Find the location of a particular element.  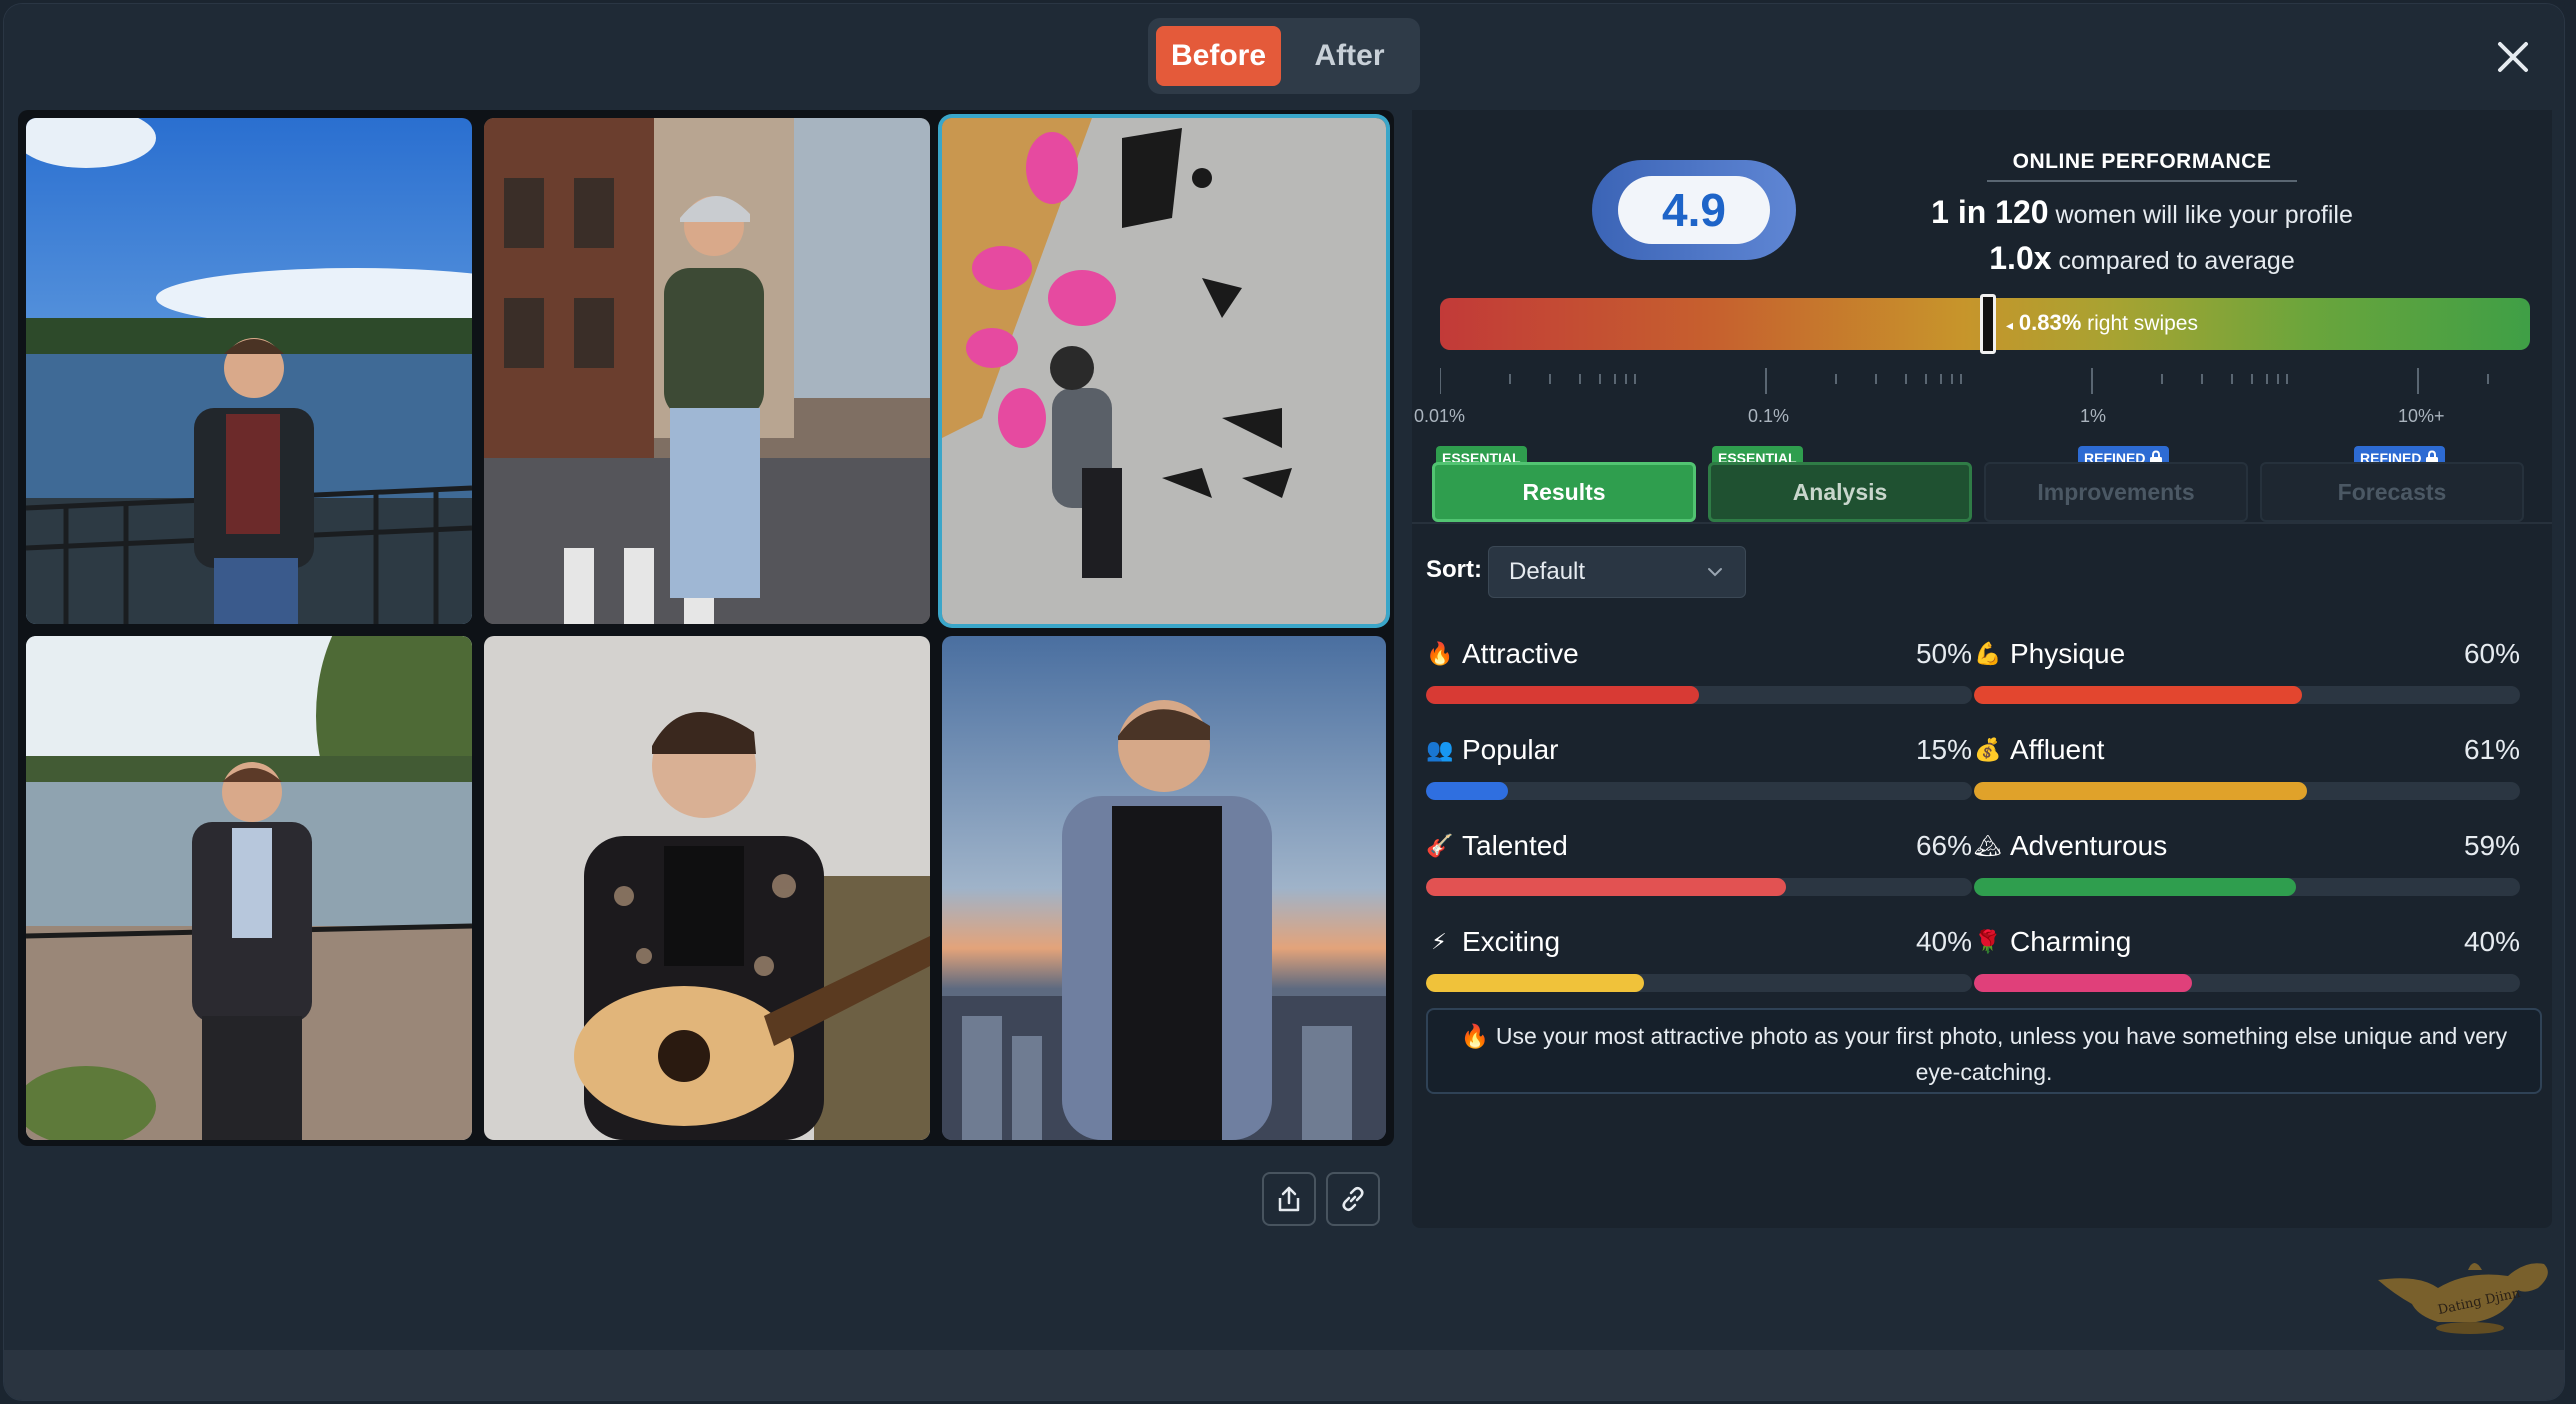

metric-header: 💰 Affluent 61% is located at coordinates (2247, 750).